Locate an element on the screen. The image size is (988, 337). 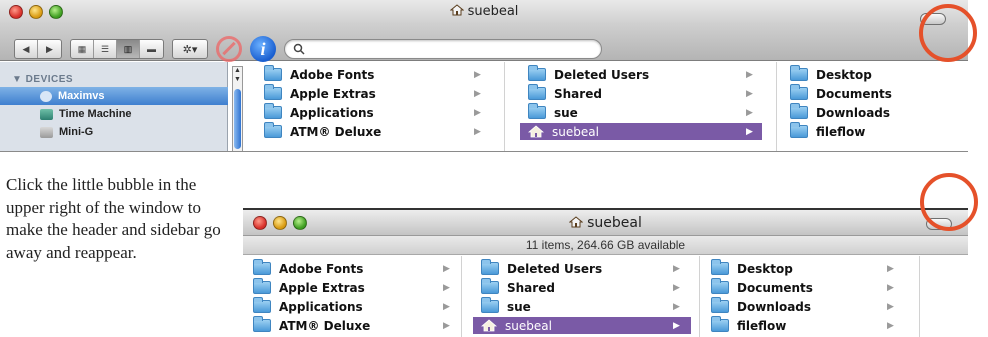
item-label: Adobe Fonts is located at coordinates (321, 268).